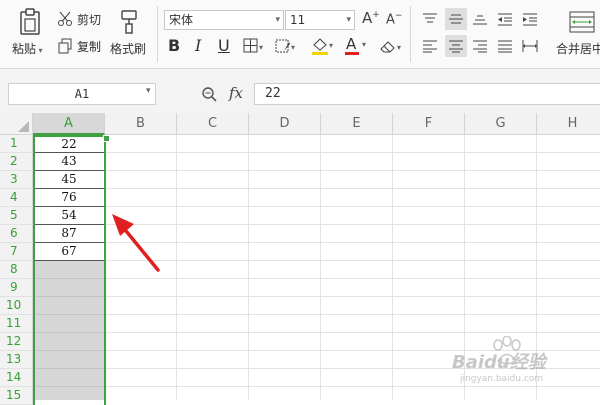 The width and height of the screenshot is (600, 405). I want to click on fill-color-icon: ▾, so click(323, 46).